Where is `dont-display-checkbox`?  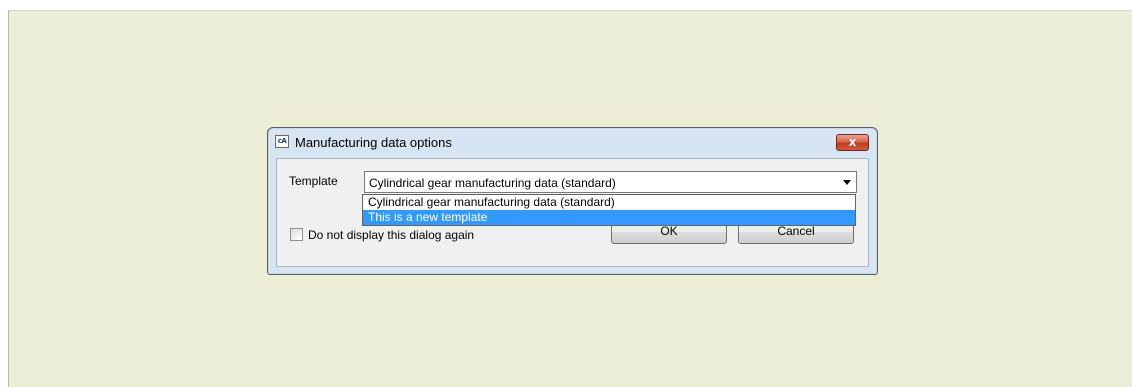
dont-display-checkbox is located at coordinates (296, 234).